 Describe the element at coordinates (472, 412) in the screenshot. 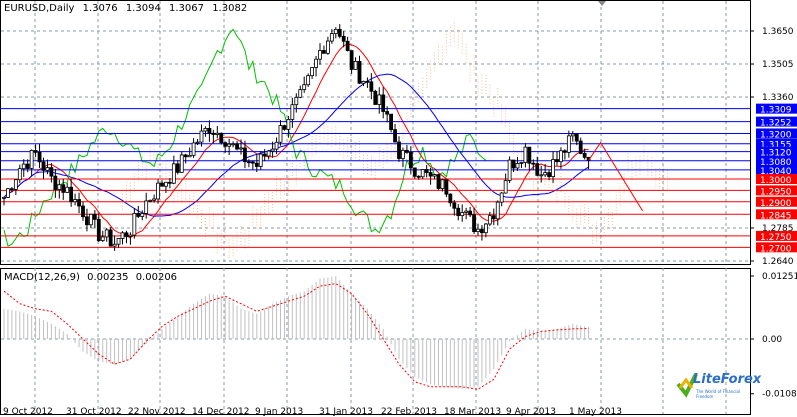

I see `x-tick-label: 18 Mar 2013` at that location.